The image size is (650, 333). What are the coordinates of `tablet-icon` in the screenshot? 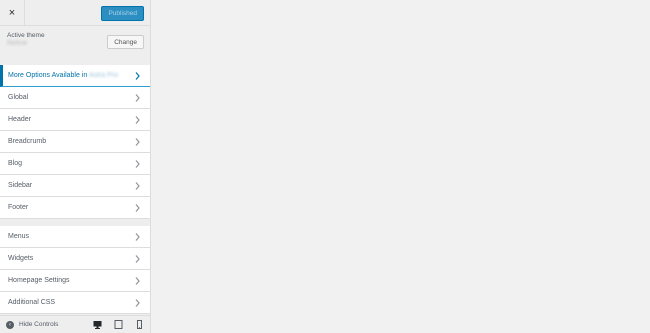 It's located at (118, 324).